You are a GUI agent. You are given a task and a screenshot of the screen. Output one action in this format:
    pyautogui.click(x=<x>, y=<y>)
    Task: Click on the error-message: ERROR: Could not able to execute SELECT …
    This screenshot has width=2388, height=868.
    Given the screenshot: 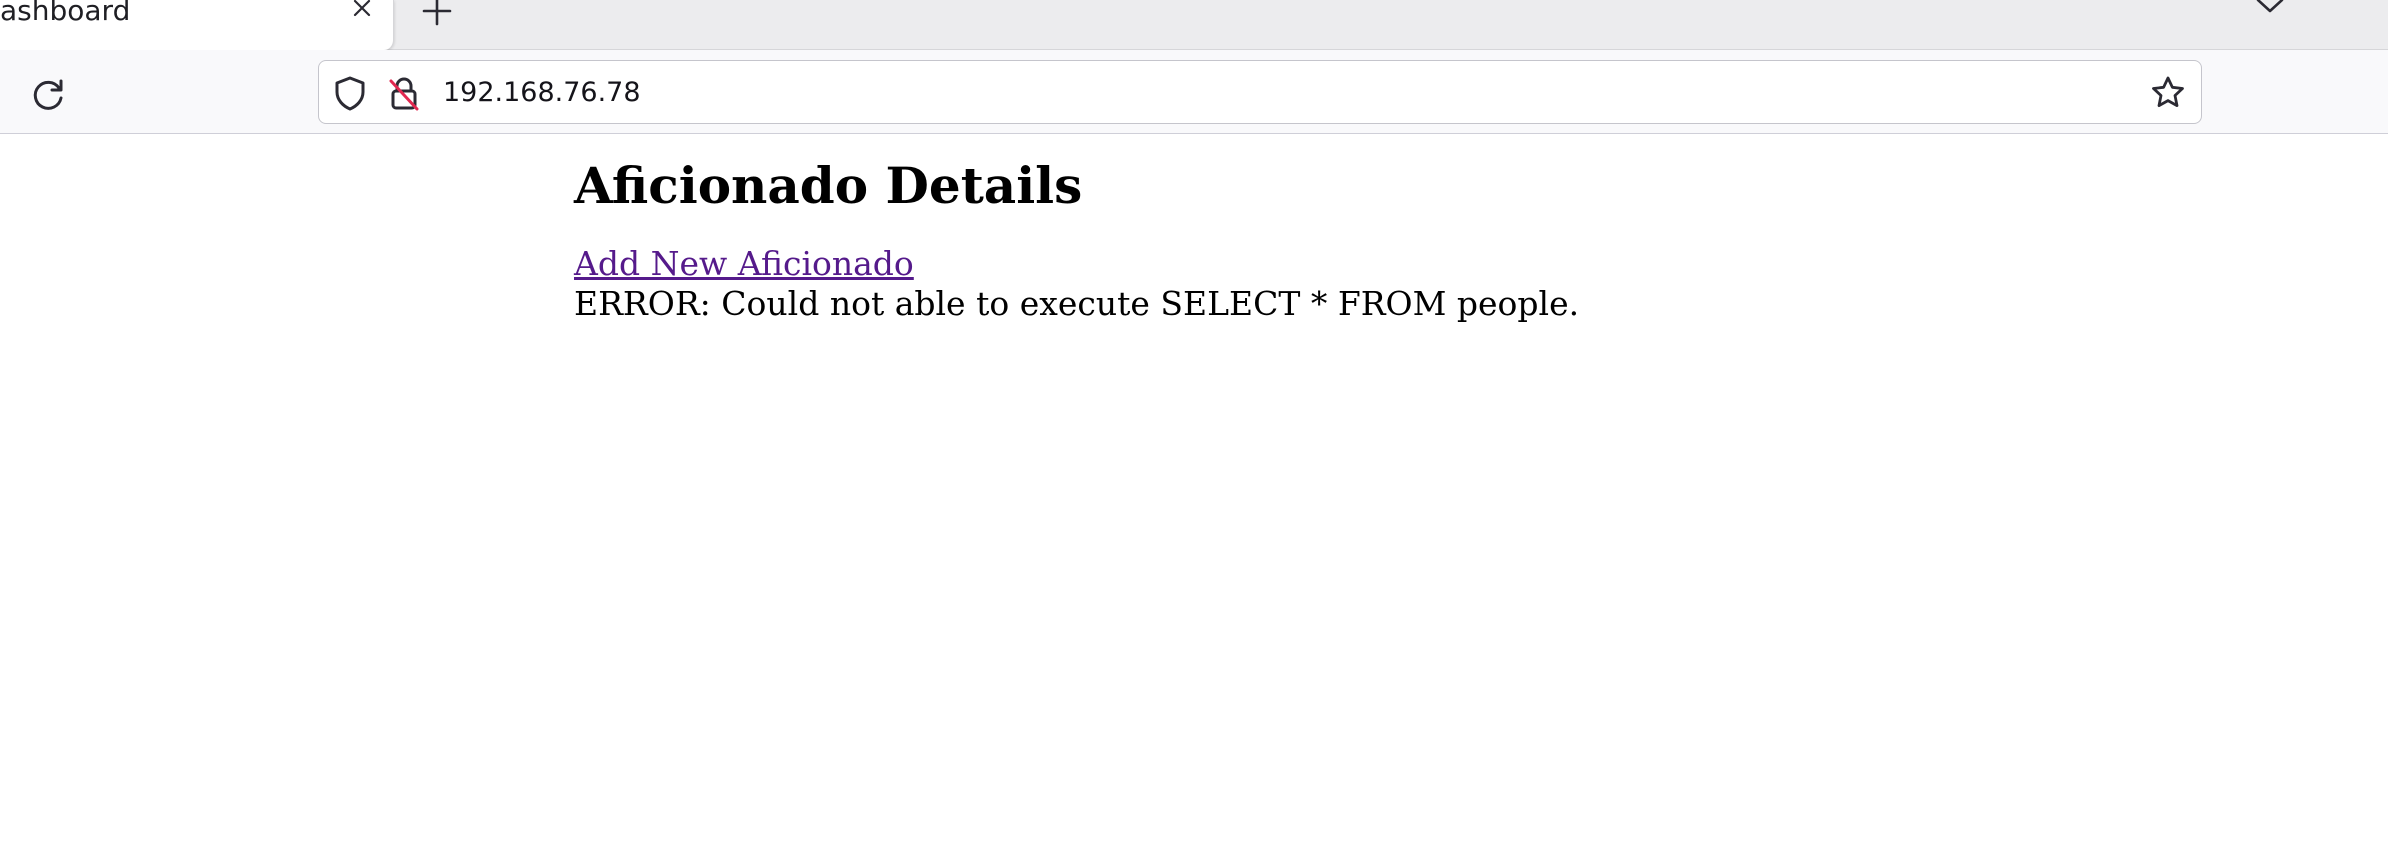 What is the action you would take?
    pyautogui.click(x=1077, y=303)
    